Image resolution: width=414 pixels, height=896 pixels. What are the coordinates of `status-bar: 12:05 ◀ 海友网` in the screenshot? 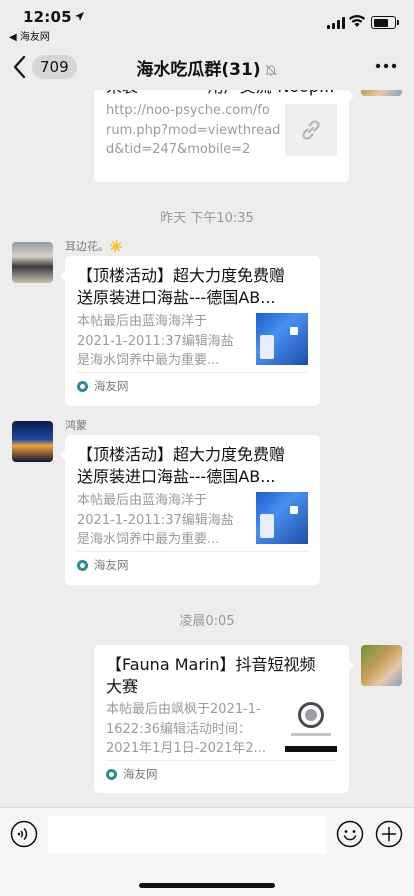 It's located at (207, 22).